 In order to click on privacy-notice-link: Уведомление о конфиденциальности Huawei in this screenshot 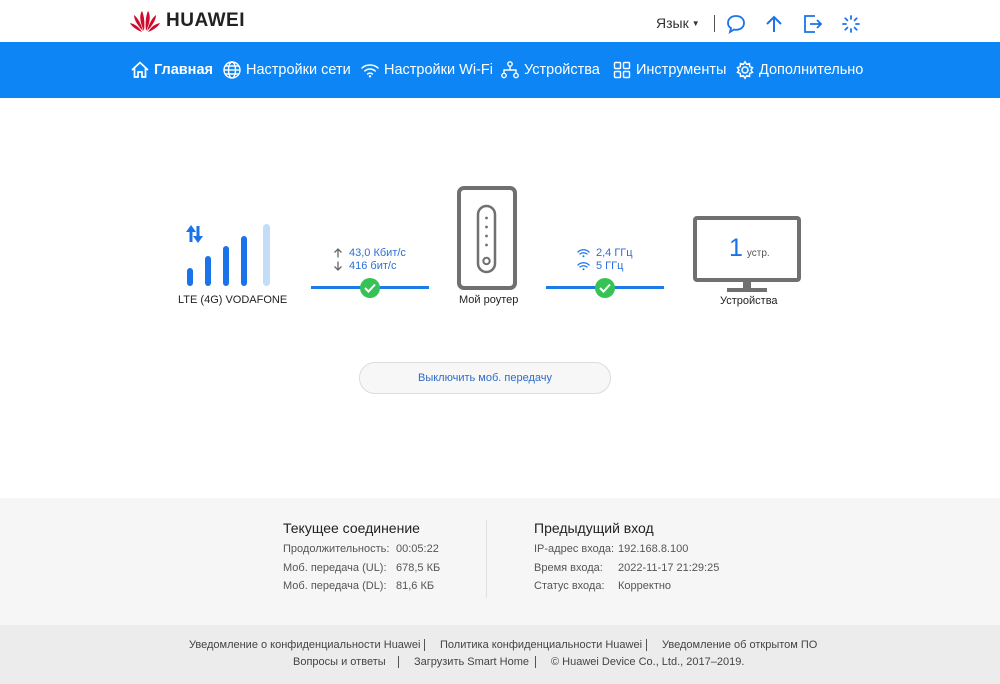, I will do `click(304, 645)`.